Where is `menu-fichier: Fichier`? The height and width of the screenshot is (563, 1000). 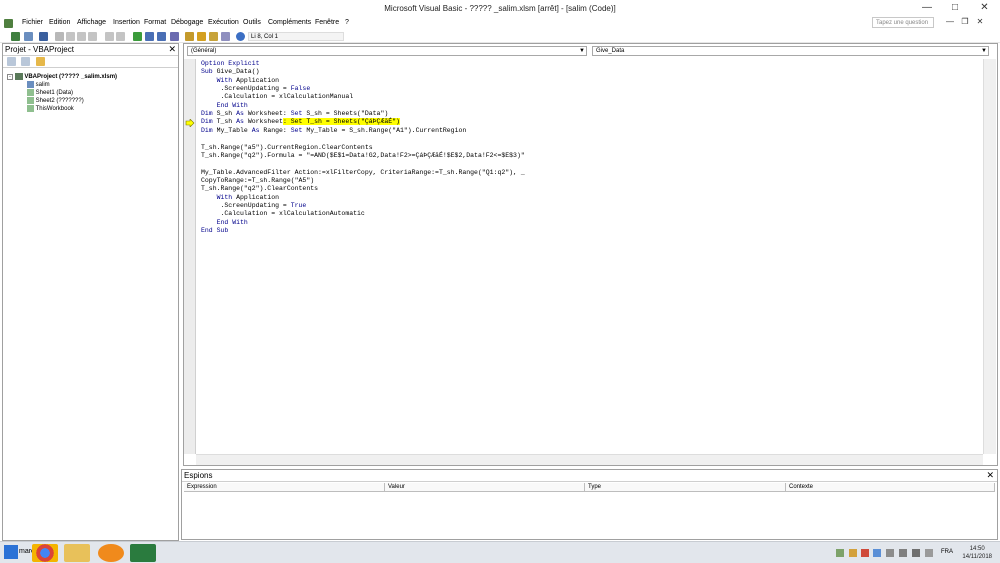
menu-fichier: Fichier is located at coordinates (32, 22).